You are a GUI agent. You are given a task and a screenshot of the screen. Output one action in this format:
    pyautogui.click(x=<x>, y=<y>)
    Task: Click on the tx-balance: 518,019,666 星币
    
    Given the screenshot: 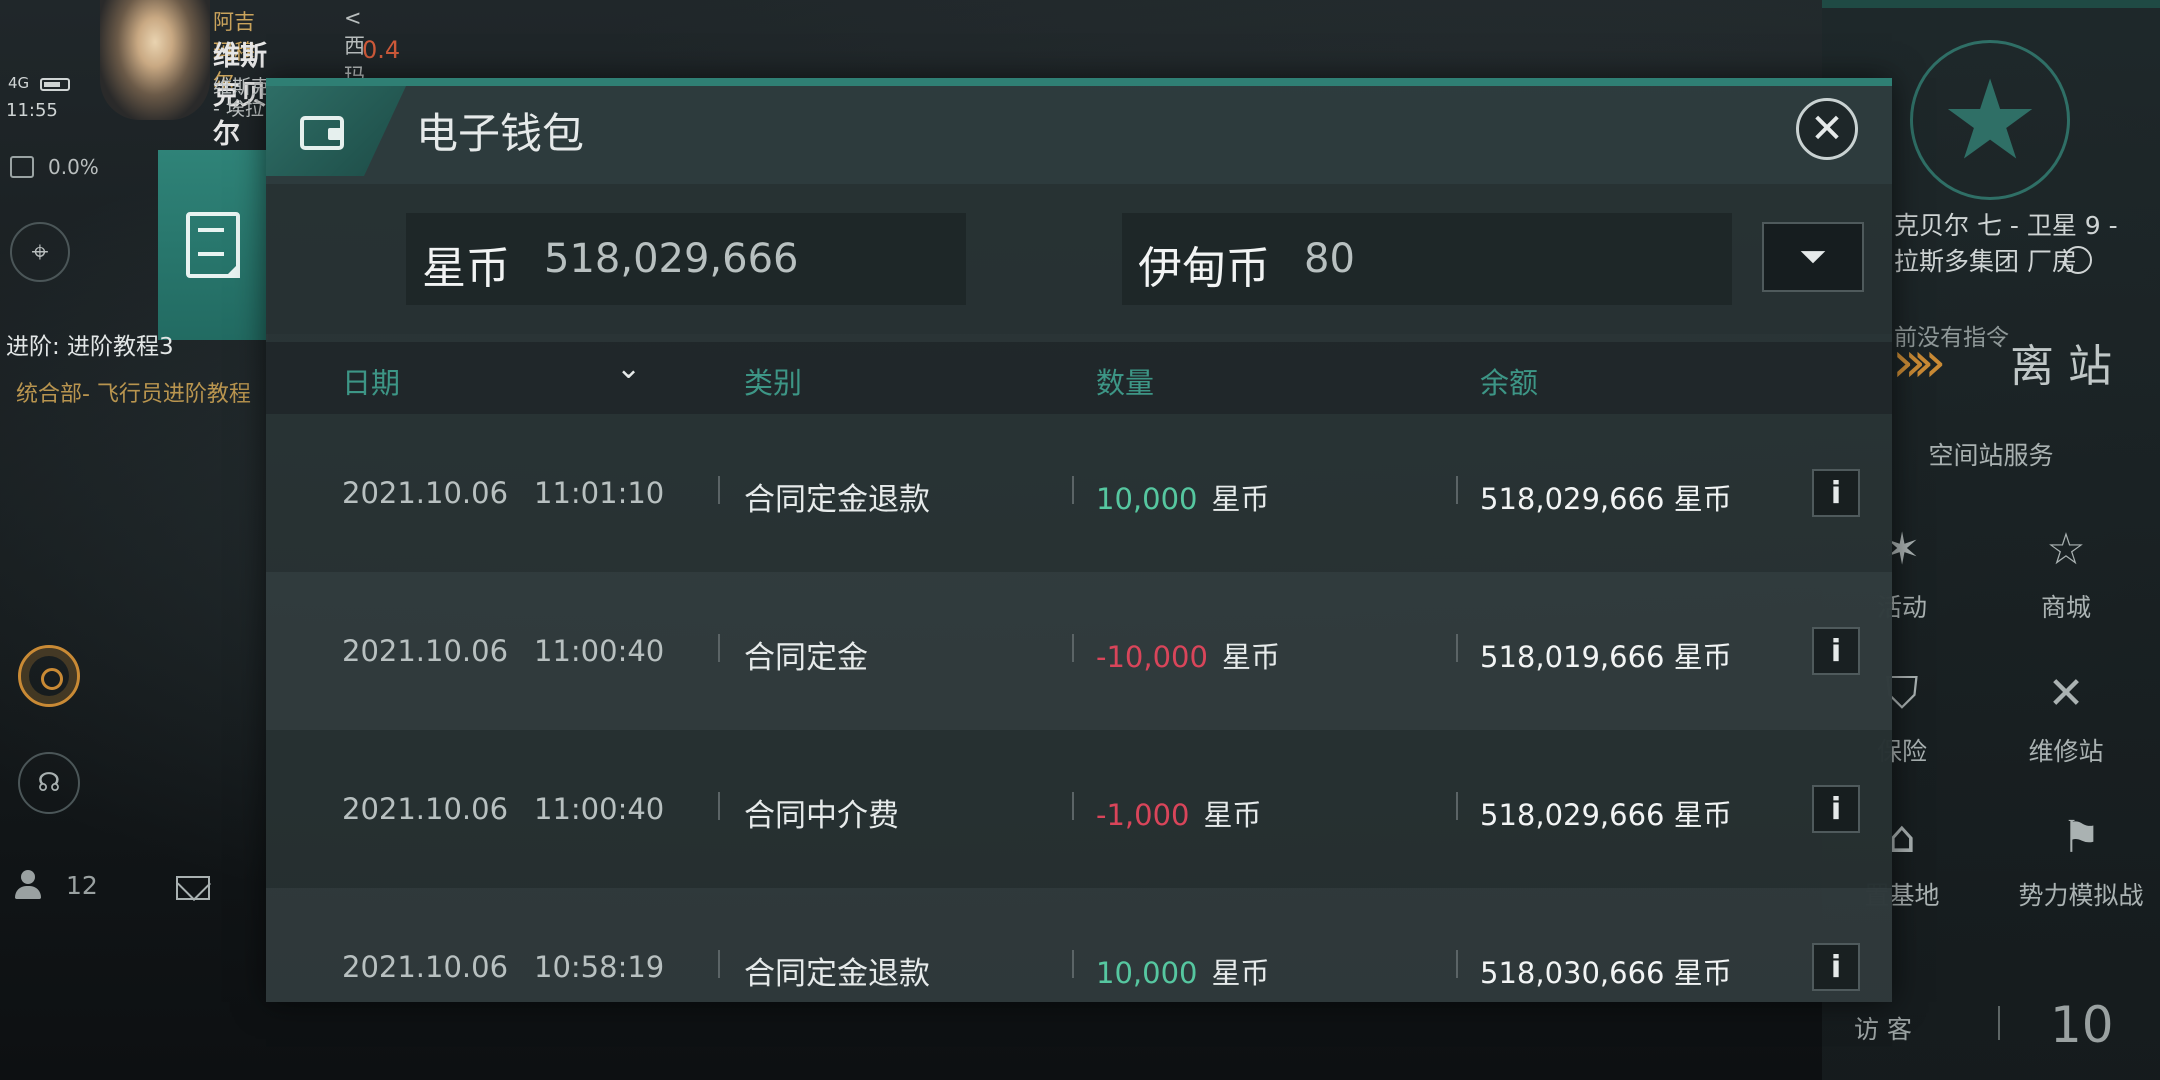 What is the action you would take?
    pyautogui.click(x=1606, y=657)
    